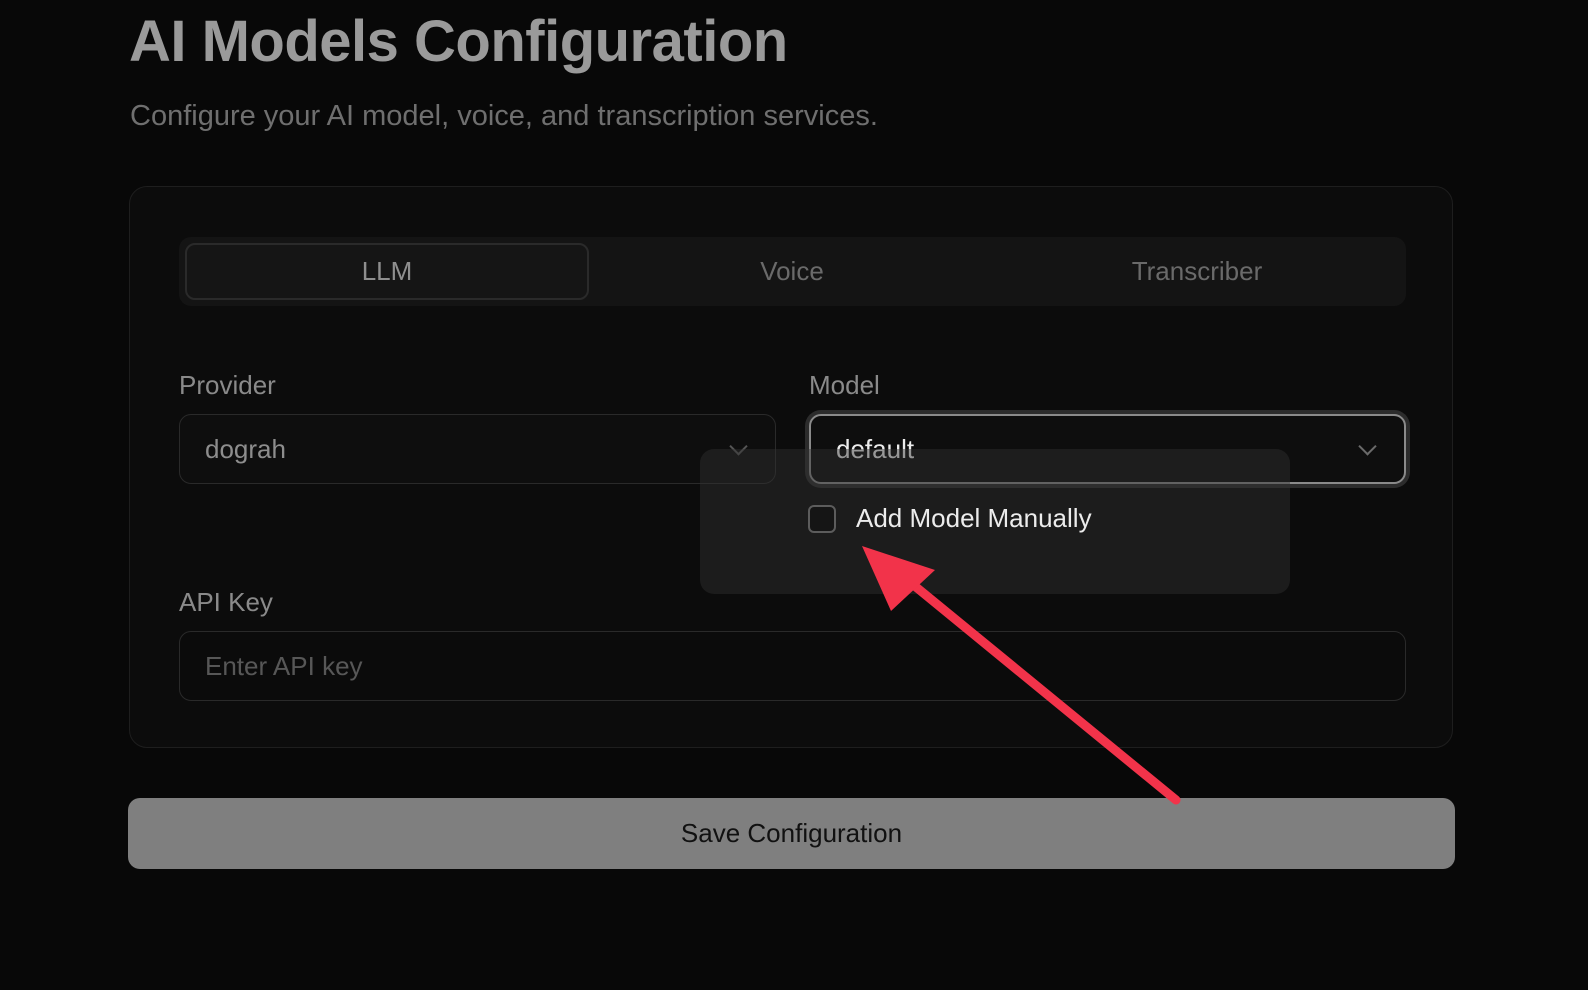 The image size is (1588, 990). What do you see at coordinates (844, 385) in the screenshot?
I see `model-label: Model` at bounding box center [844, 385].